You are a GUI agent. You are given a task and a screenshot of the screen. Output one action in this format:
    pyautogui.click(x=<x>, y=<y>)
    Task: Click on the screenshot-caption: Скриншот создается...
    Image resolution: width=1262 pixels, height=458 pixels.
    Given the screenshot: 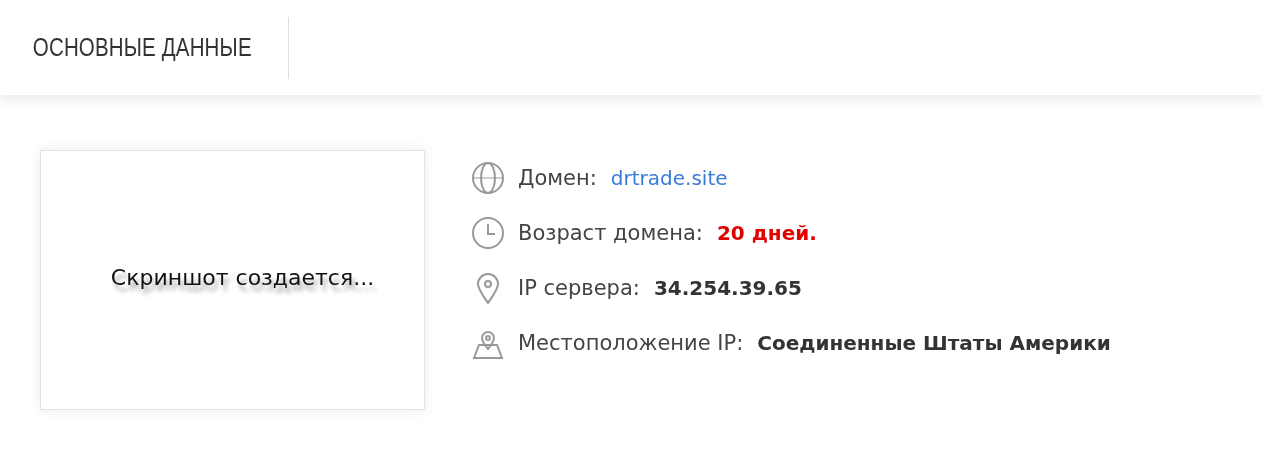 What is the action you would take?
    pyautogui.click(x=242, y=277)
    